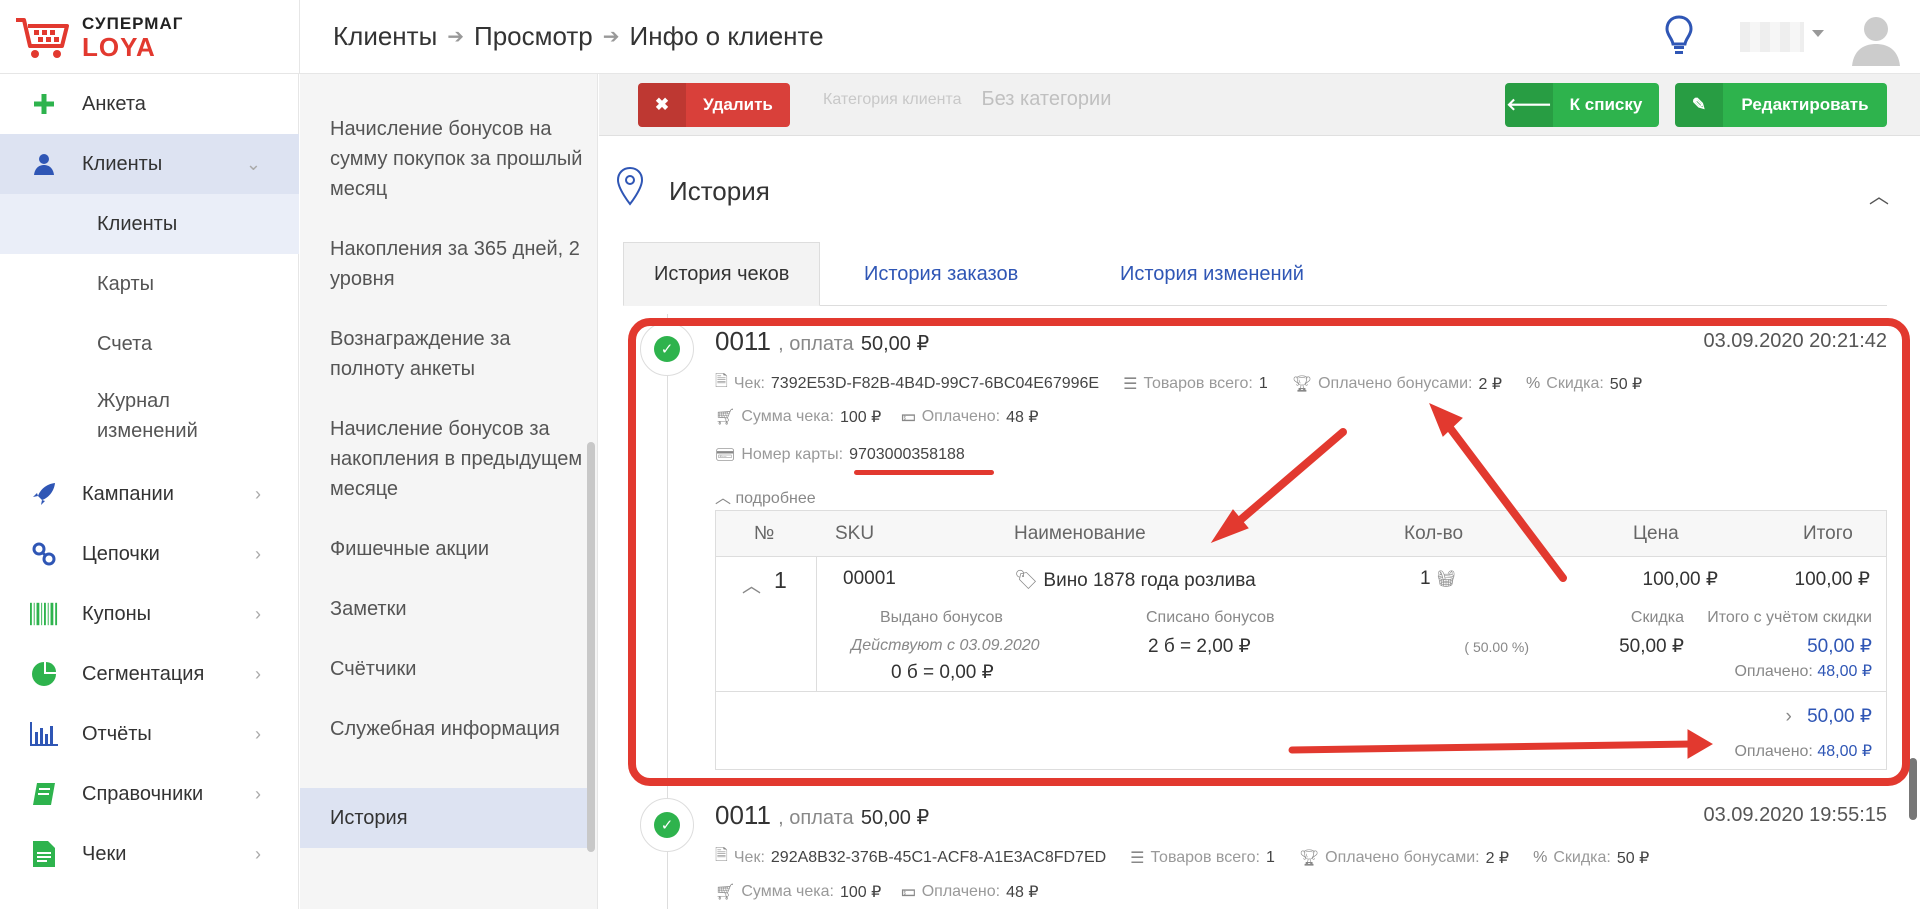 Image resolution: width=1920 pixels, height=909 pixels. What do you see at coordinates (1795, 341) in the screenshot?
I see `receipt-date: 03.09.2020 20:21:42` at bounding box center [1795, 341].